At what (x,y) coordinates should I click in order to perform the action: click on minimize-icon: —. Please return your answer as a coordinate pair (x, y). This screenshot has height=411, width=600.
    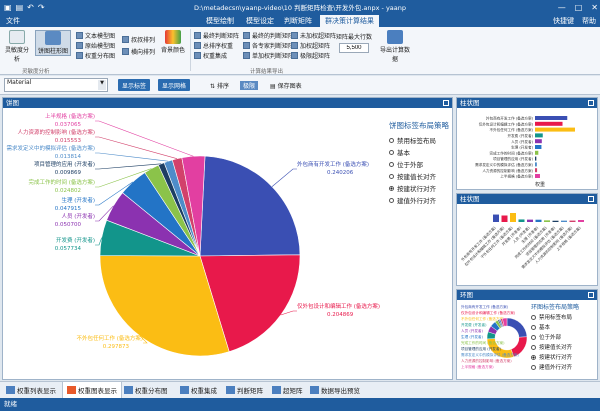
    Looking at the image, I should click on (562, 7).